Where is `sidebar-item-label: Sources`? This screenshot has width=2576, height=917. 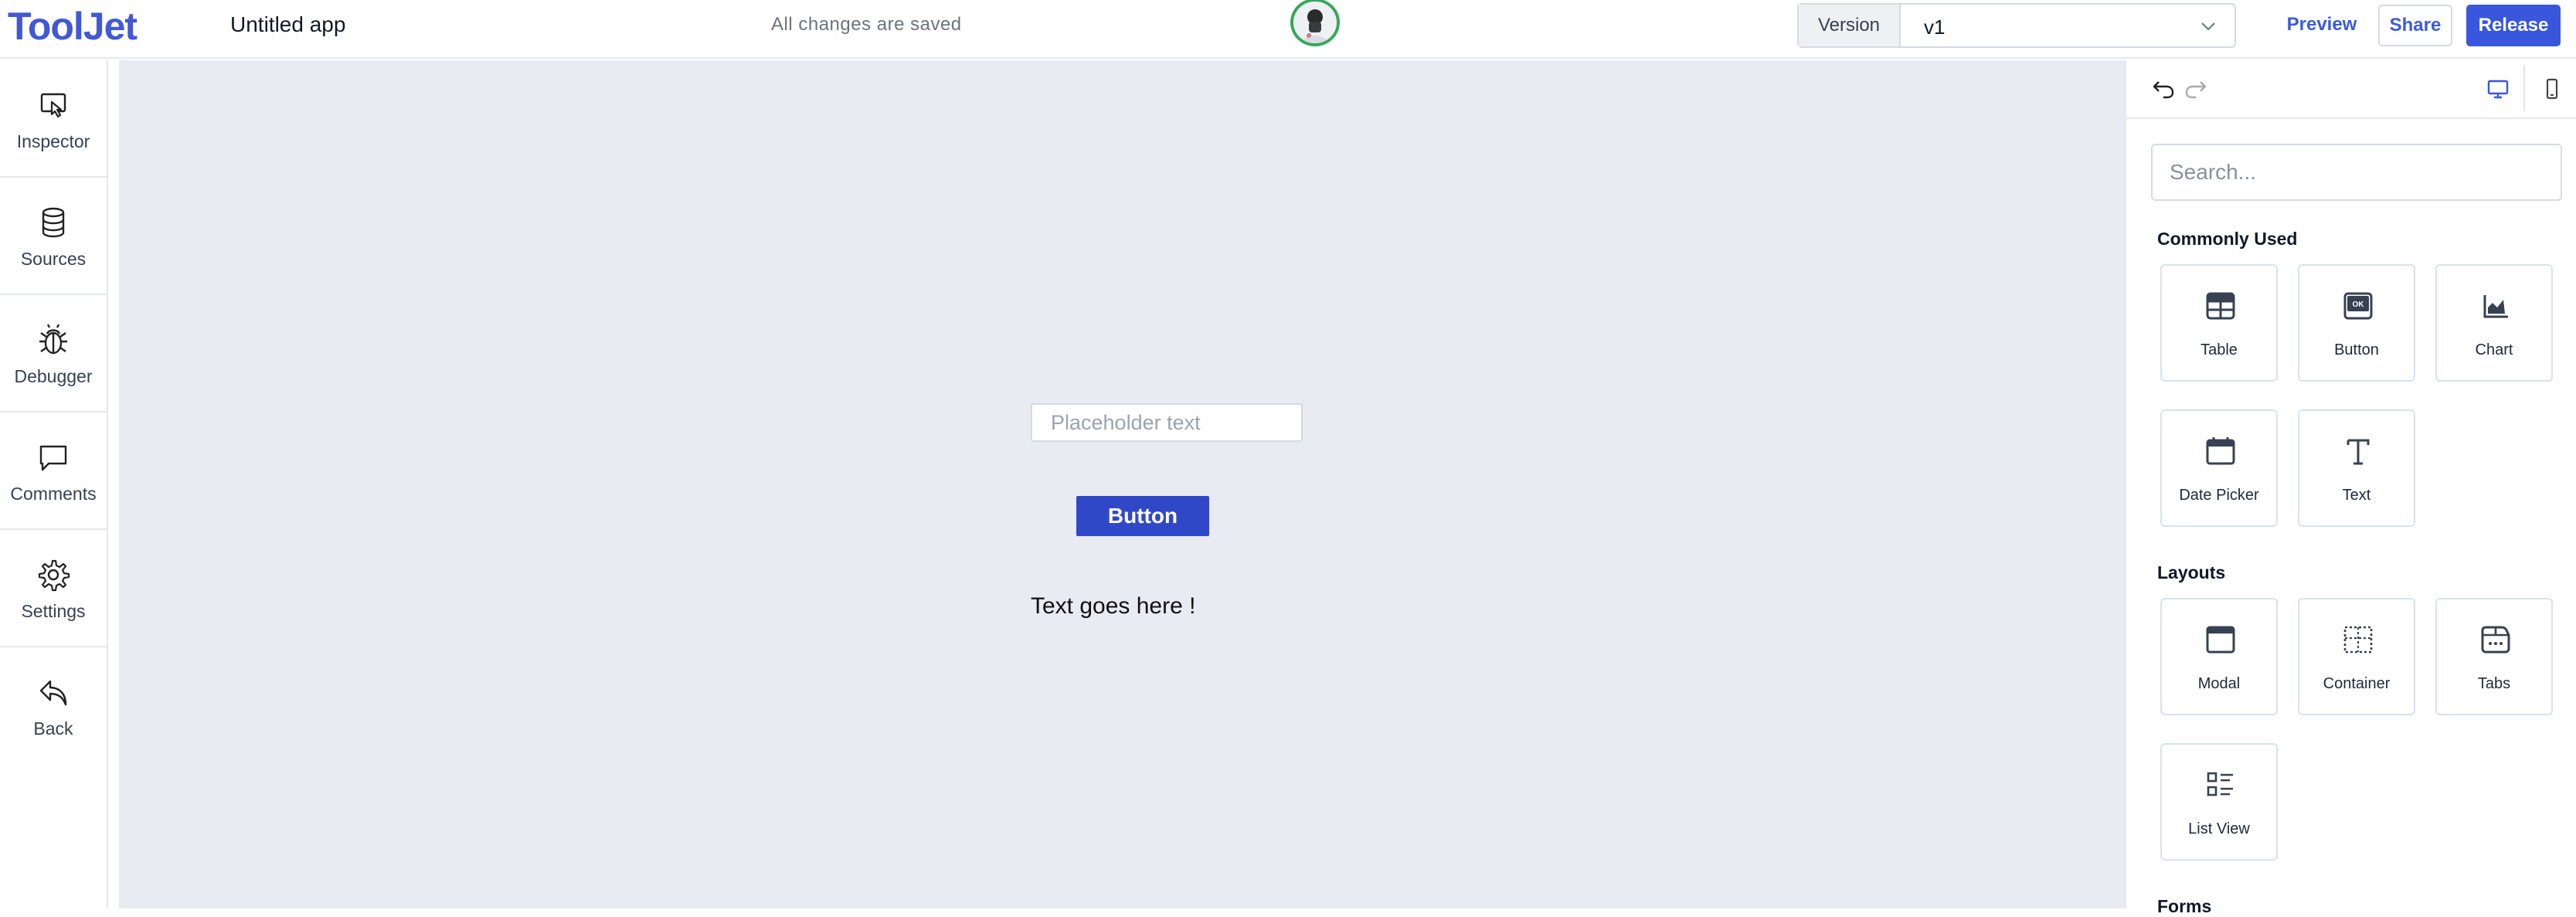
sidebar-item-label: Sources is located at coordinates (53, 259).